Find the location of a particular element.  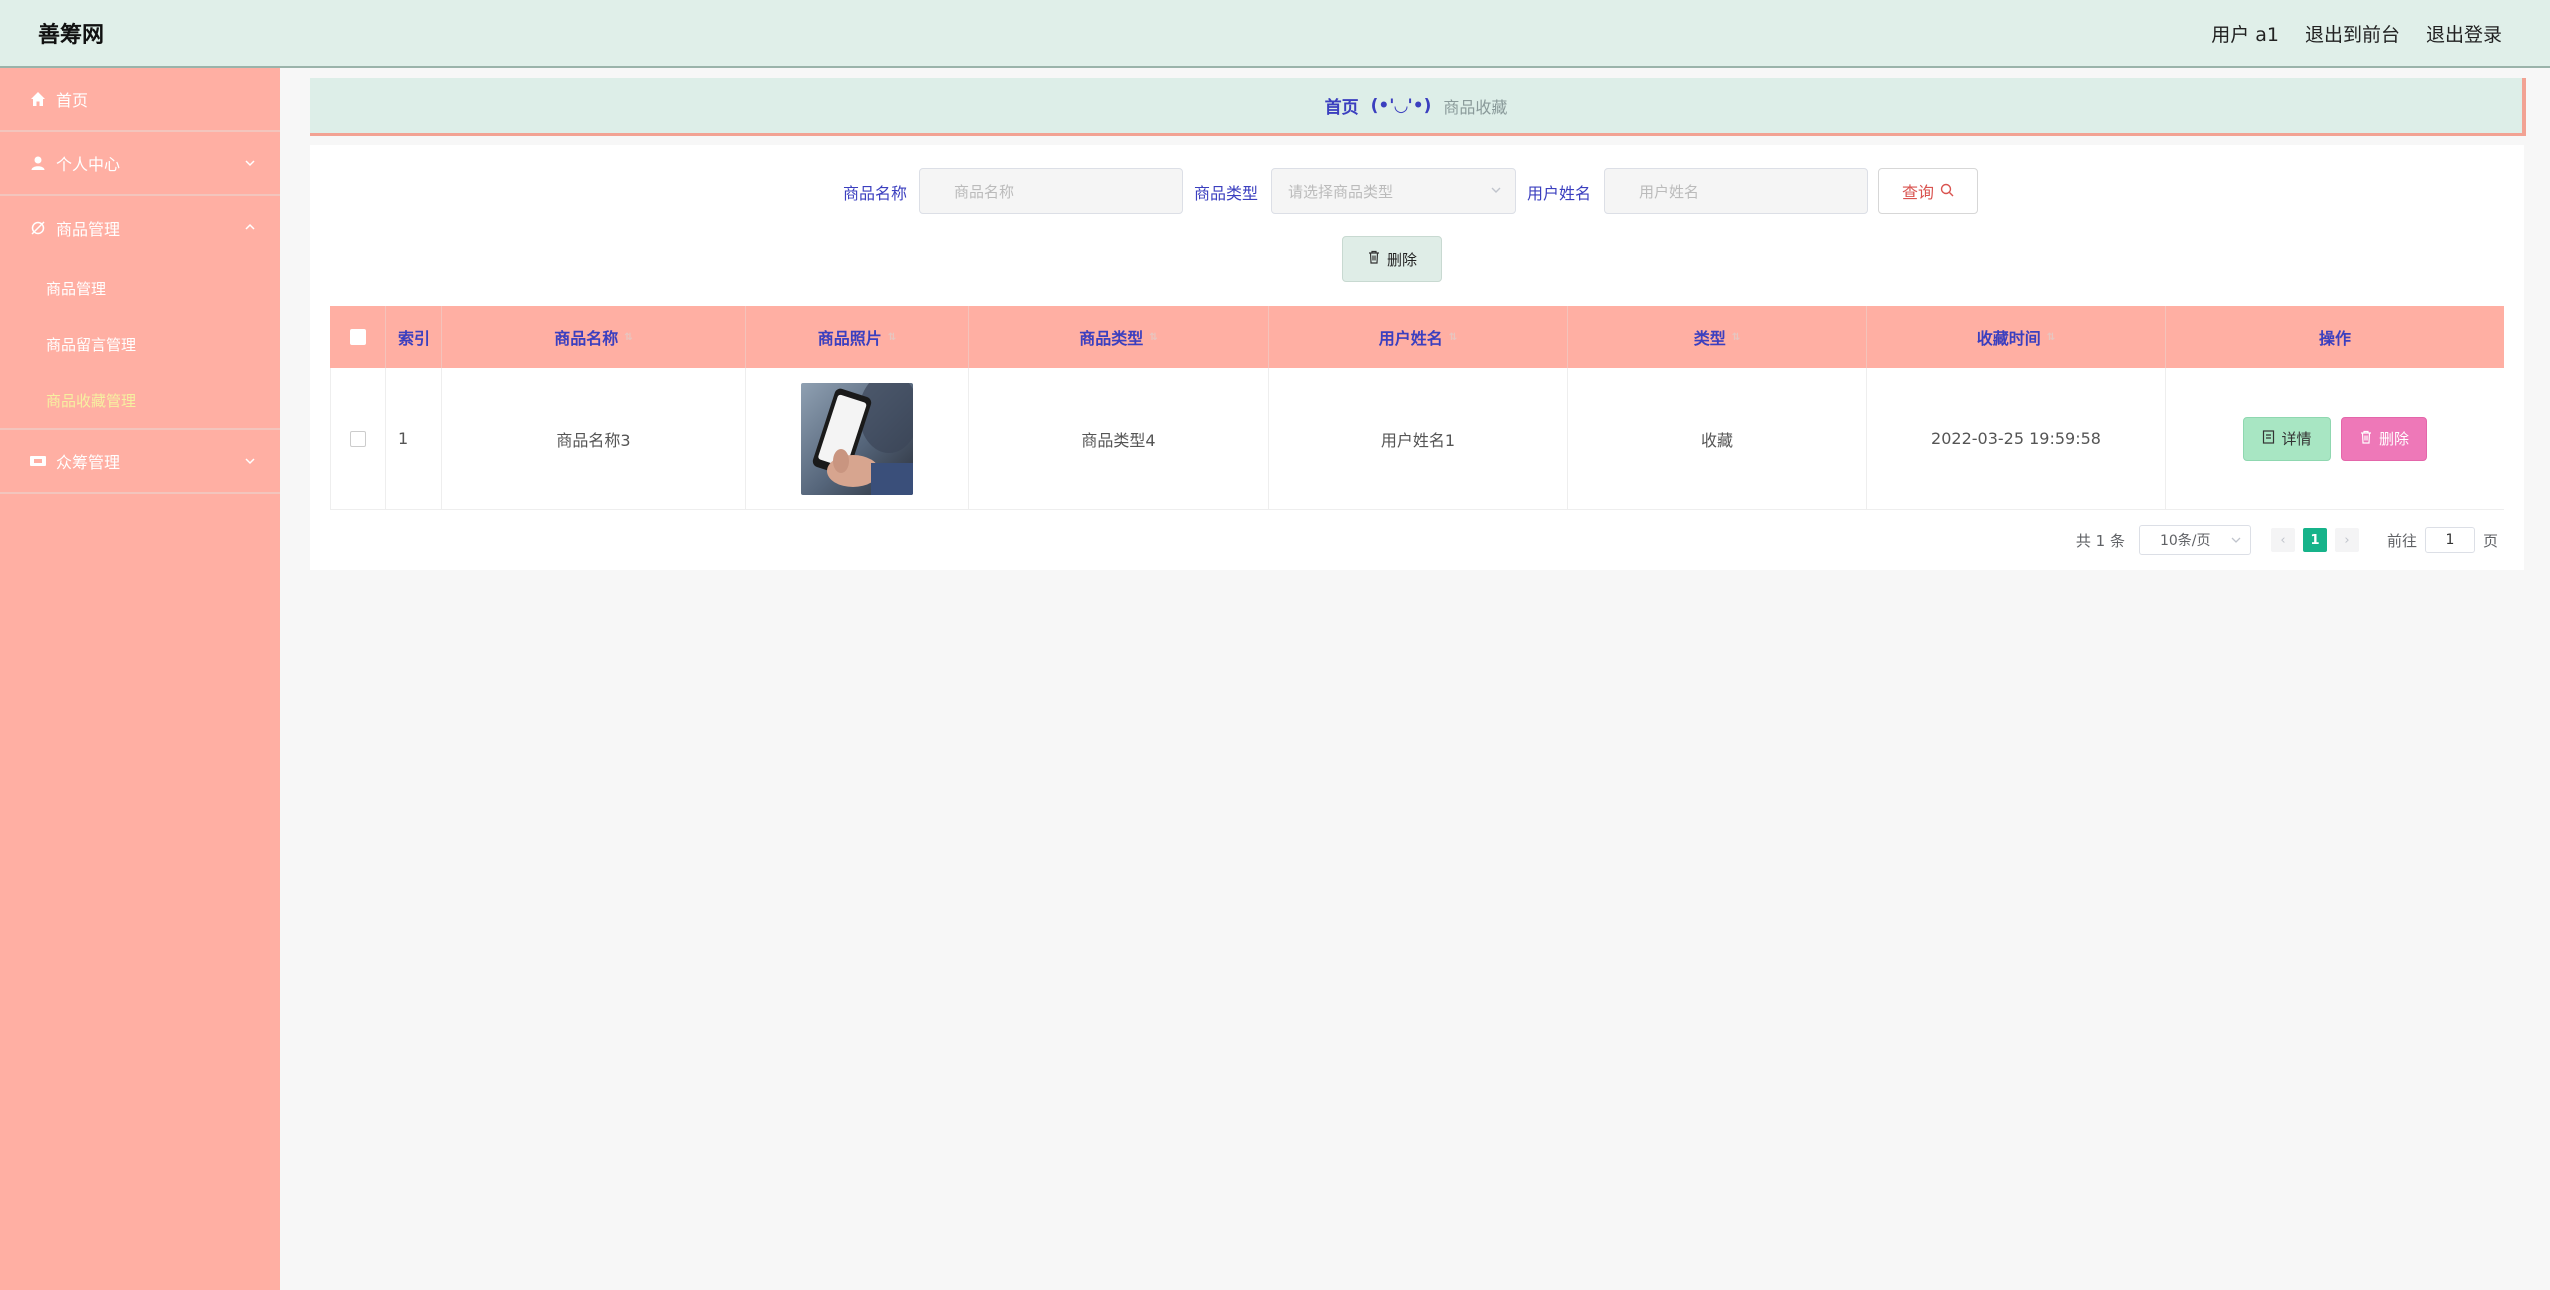

header-label: 商品类型 is located at coordinates (1111, 338).